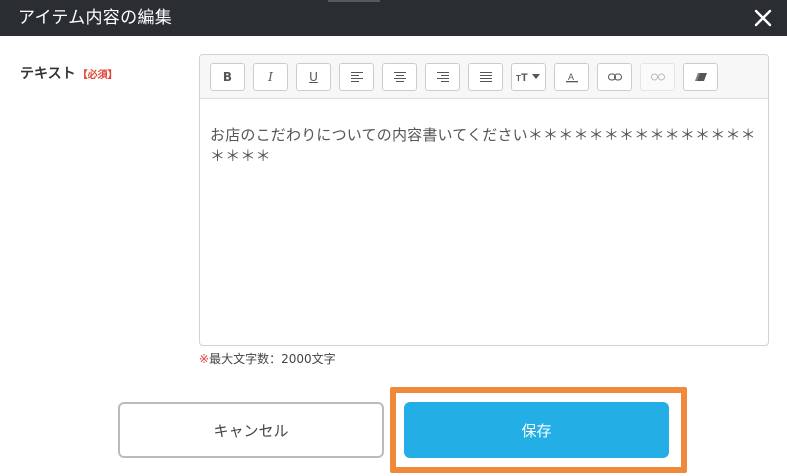 The width and height of the screenshot is (787, 476). I want to click on close-button, so click(763, 18).